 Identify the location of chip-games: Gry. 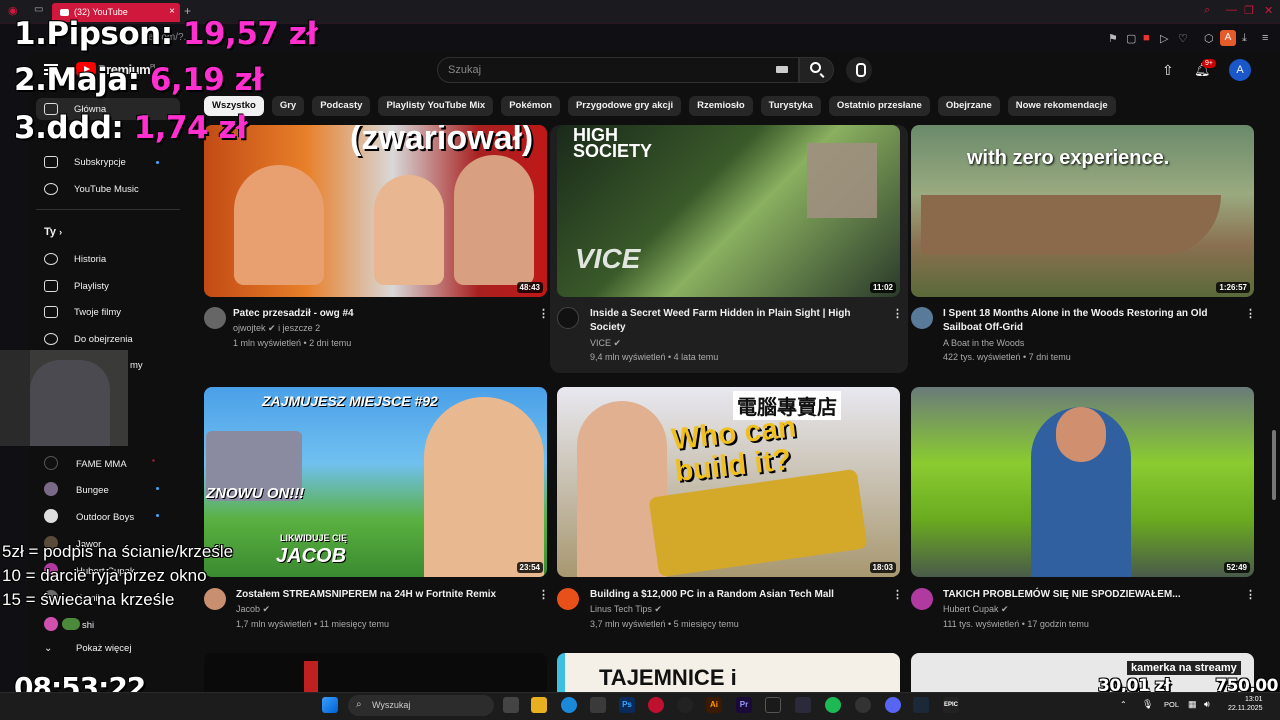
(288, 106).